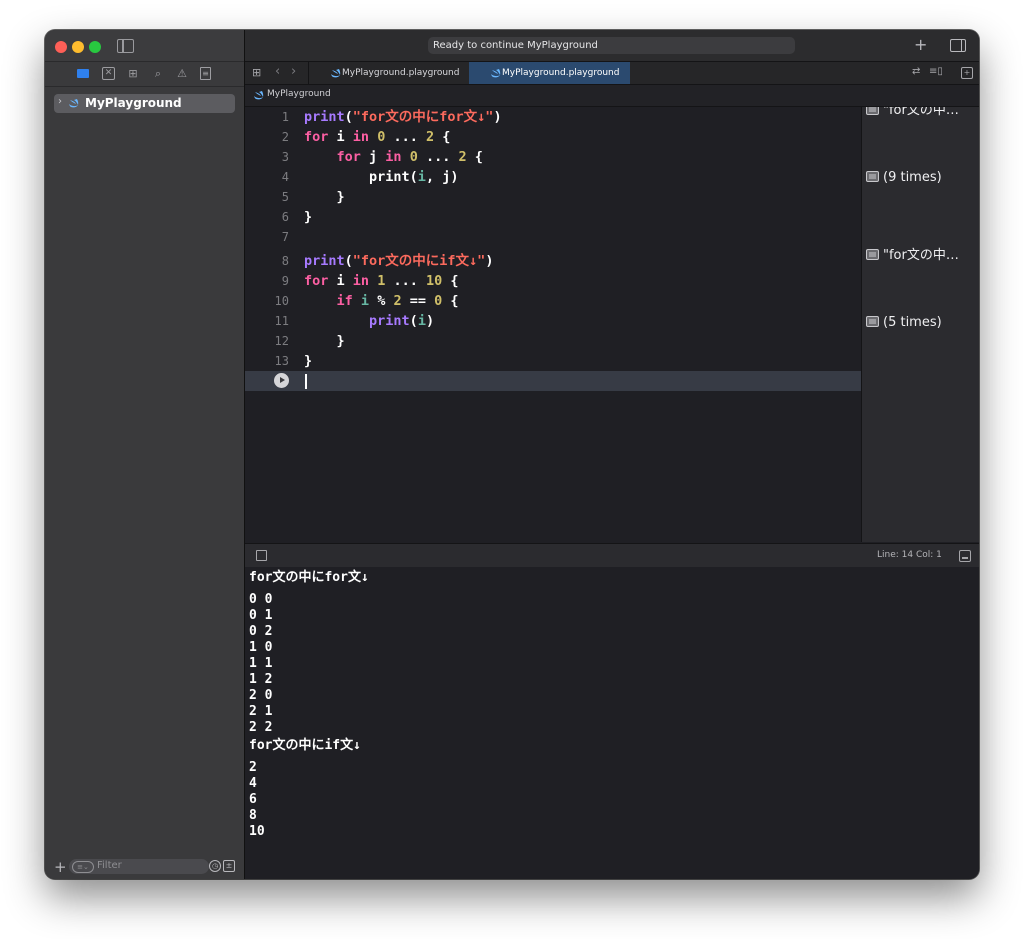 Image resolution: width=1024 pixels, height=939 pixels. Describe the element at coordinates (309, 577) in the screenshot. I see `console-line: for文の中にfor文↓` at that location.